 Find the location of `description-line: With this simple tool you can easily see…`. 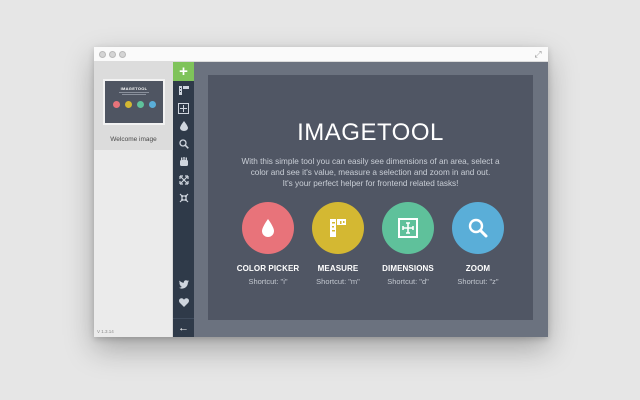

description-line: With this simple tool you can easily see… is located at coordinates (370, 161).